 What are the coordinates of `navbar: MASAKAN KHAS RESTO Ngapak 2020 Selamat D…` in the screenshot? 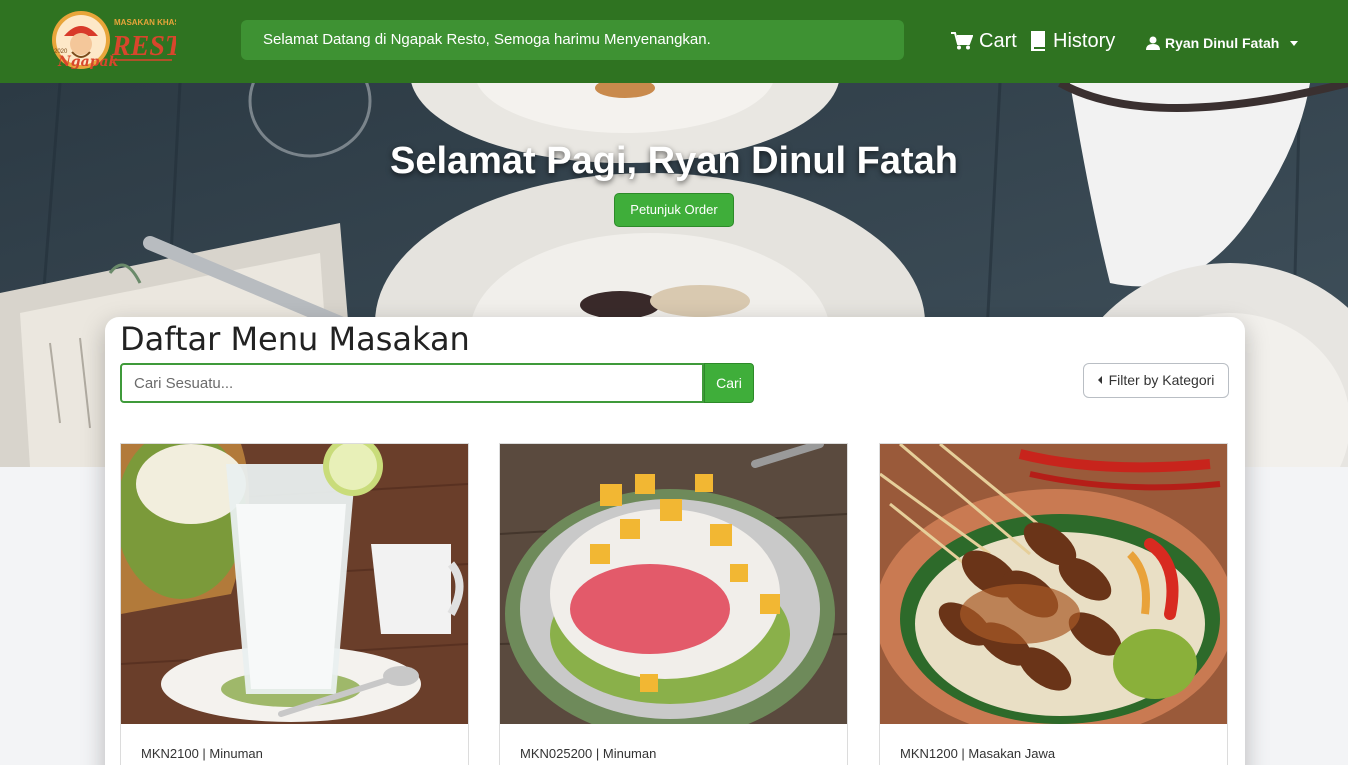 It's located at (674, 41).